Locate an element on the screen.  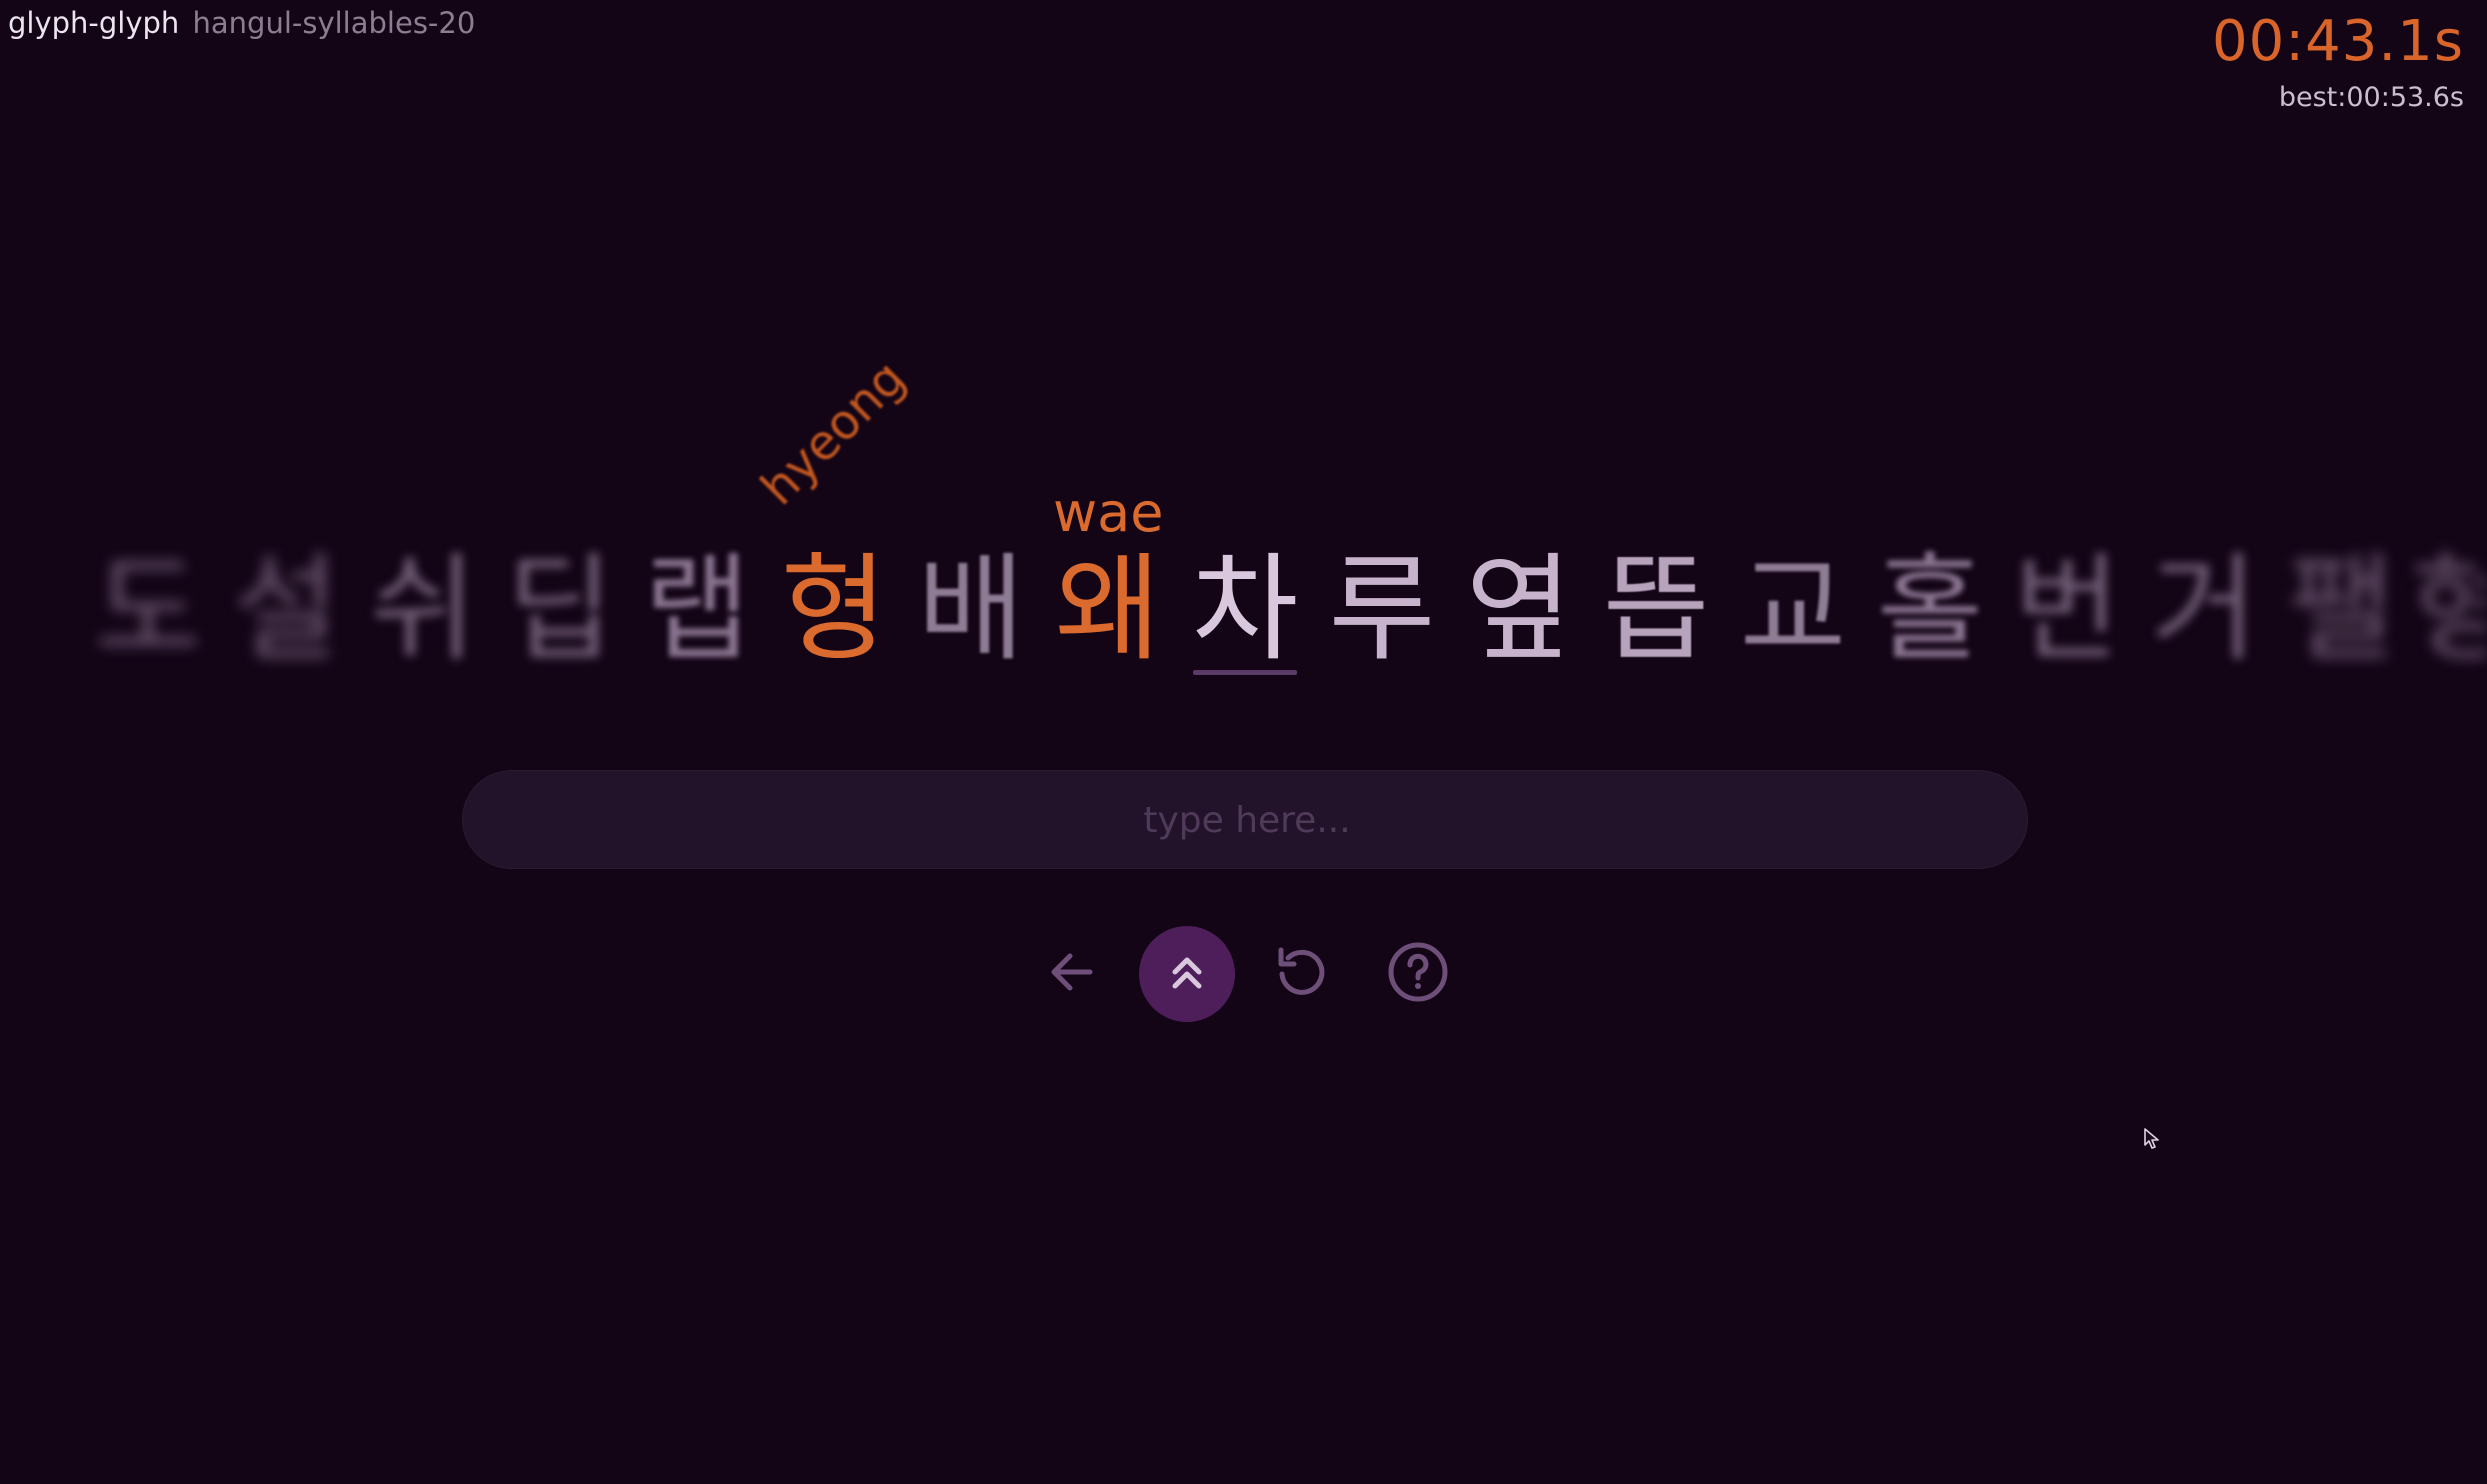
glyph: 형 is located at coordinates (2448, 609).